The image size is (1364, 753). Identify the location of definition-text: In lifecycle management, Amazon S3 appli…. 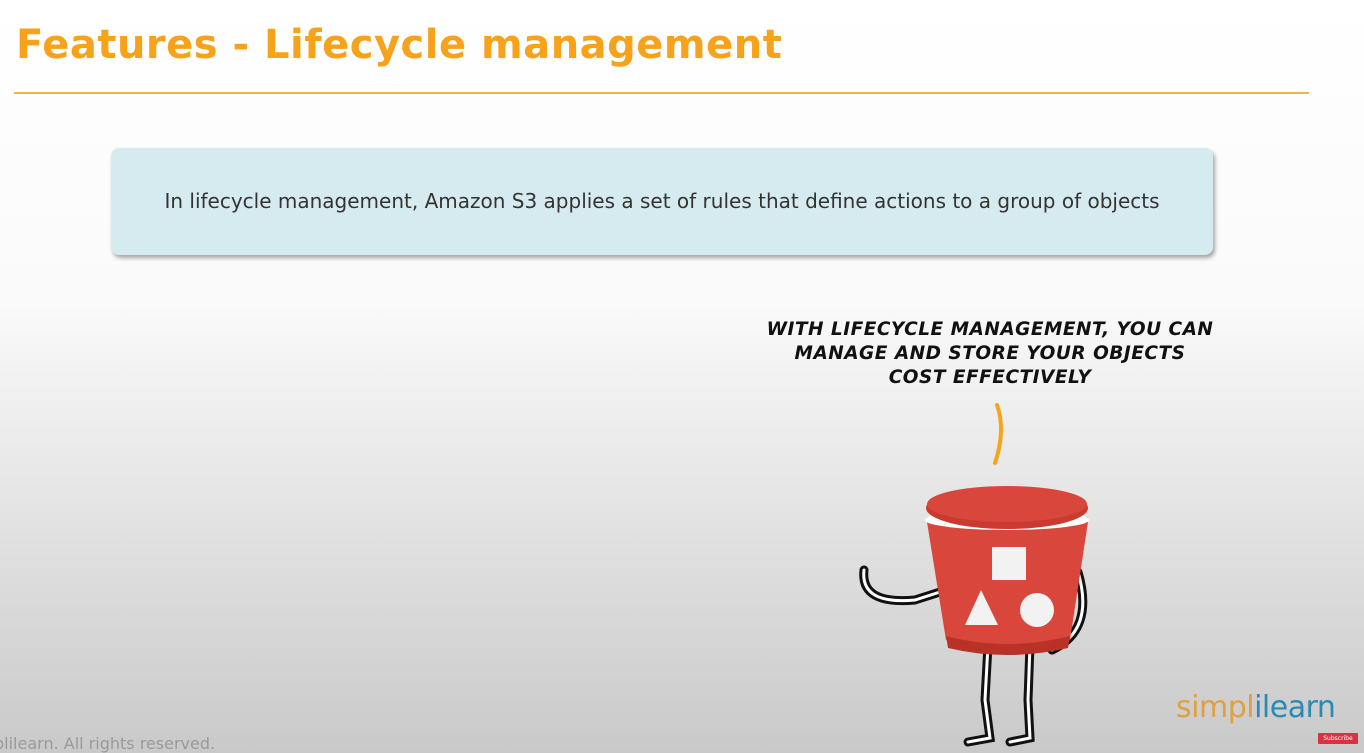
(662, 201).